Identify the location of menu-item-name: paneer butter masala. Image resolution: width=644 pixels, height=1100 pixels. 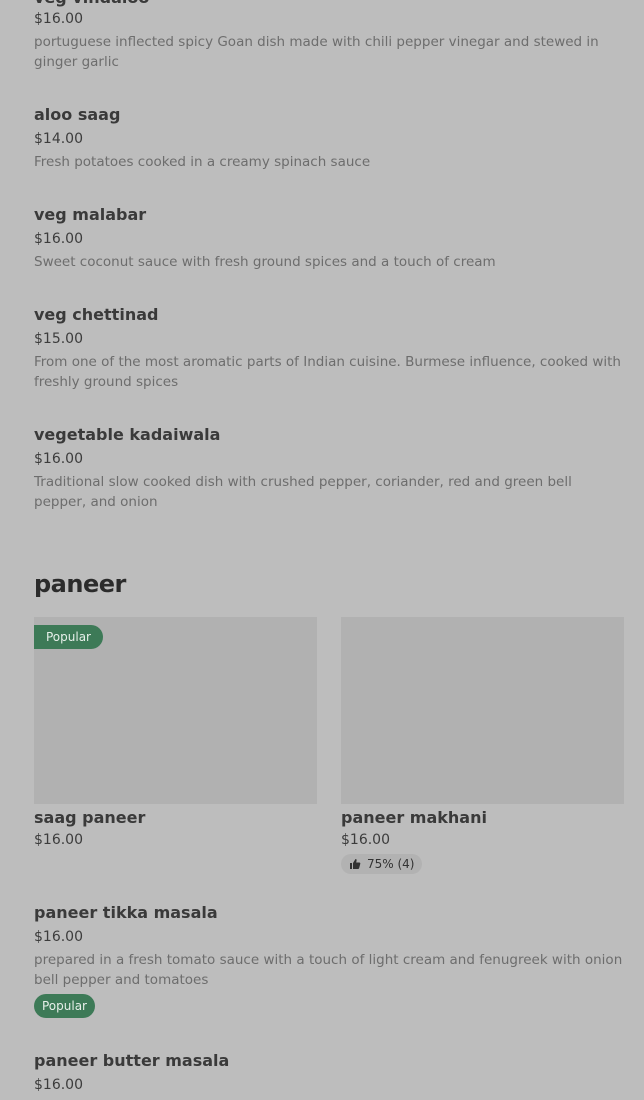
(132, 1060).